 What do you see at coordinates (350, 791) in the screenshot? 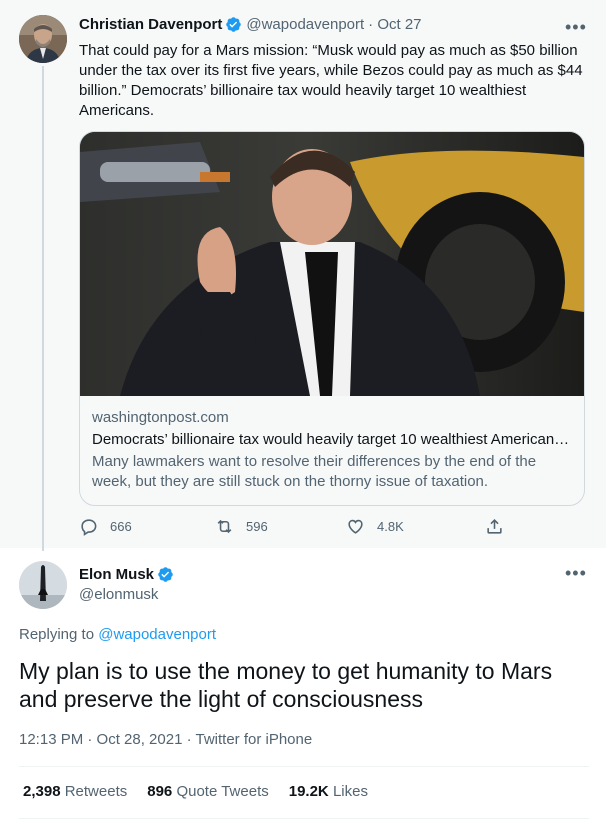
I see `likes-label: Likes` at bounding box center [350, 791].